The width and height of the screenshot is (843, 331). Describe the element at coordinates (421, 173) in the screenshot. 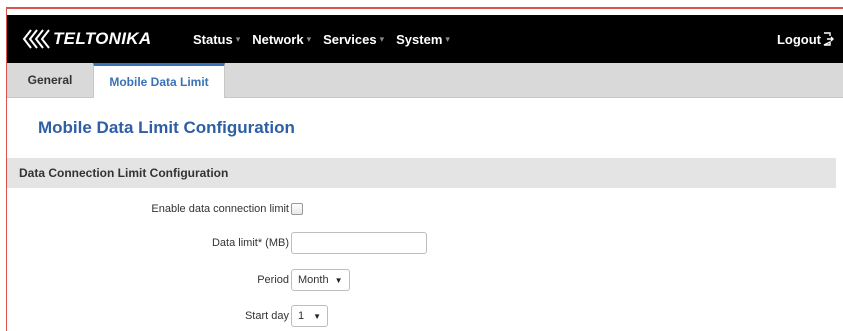

I see `section-header: Data Connection Limit Configuration` at that location.